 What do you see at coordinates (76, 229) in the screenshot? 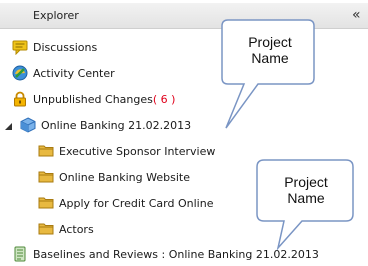
I see `tree-item-label: Actors` at bounding box center [76, 229].